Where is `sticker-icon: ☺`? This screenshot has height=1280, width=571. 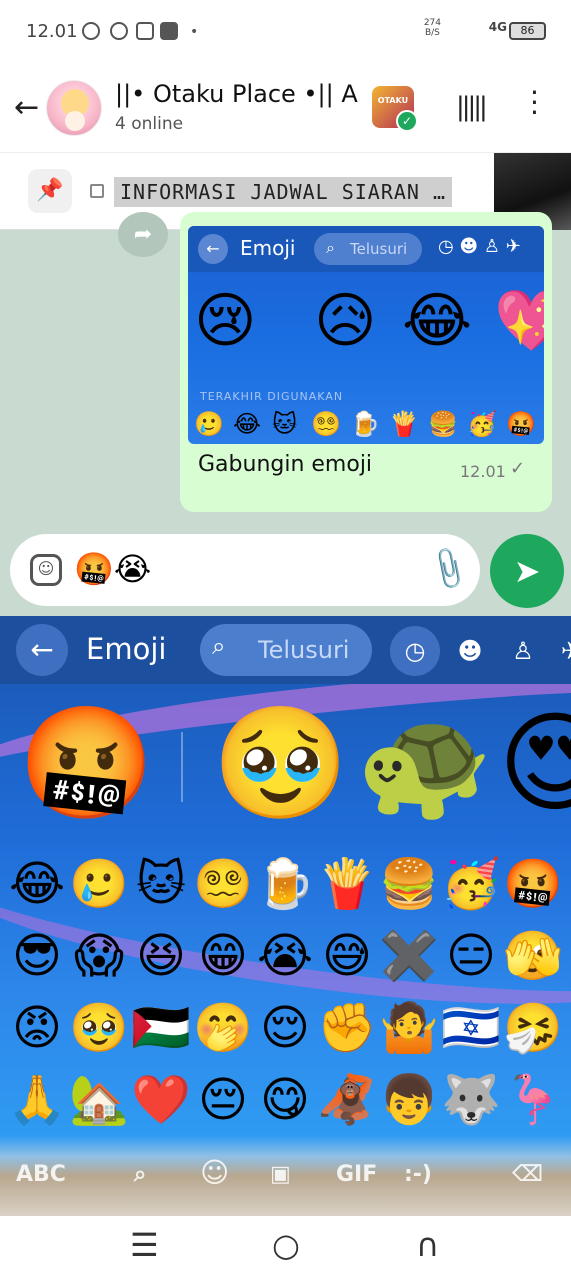 sticker-icon: ☺ is located at coordinates (46, 570).